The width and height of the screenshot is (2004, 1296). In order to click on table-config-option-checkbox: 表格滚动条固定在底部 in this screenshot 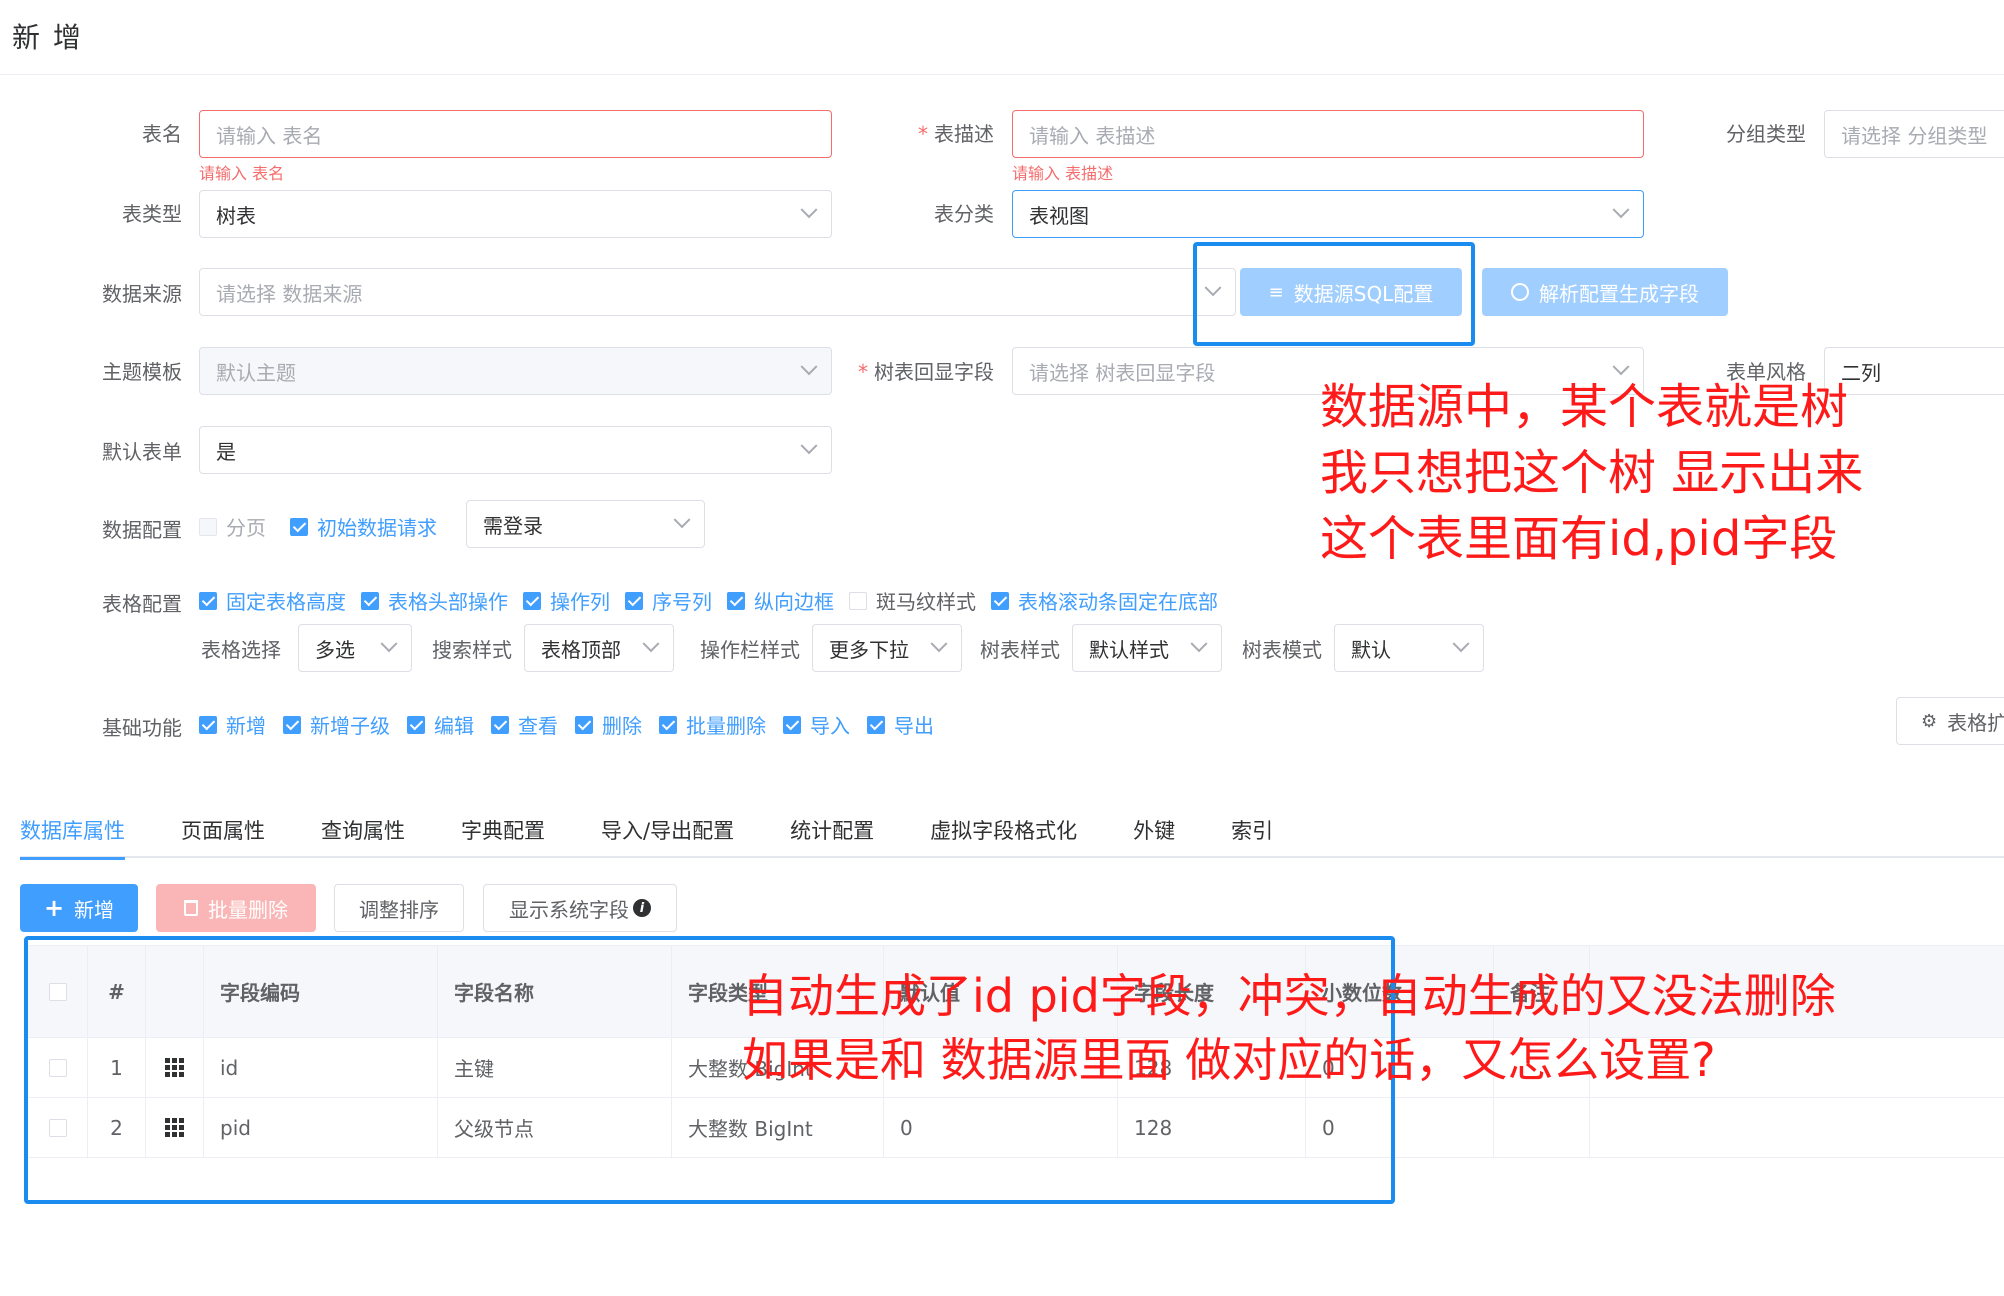, I will do `click(1104, 600)`.